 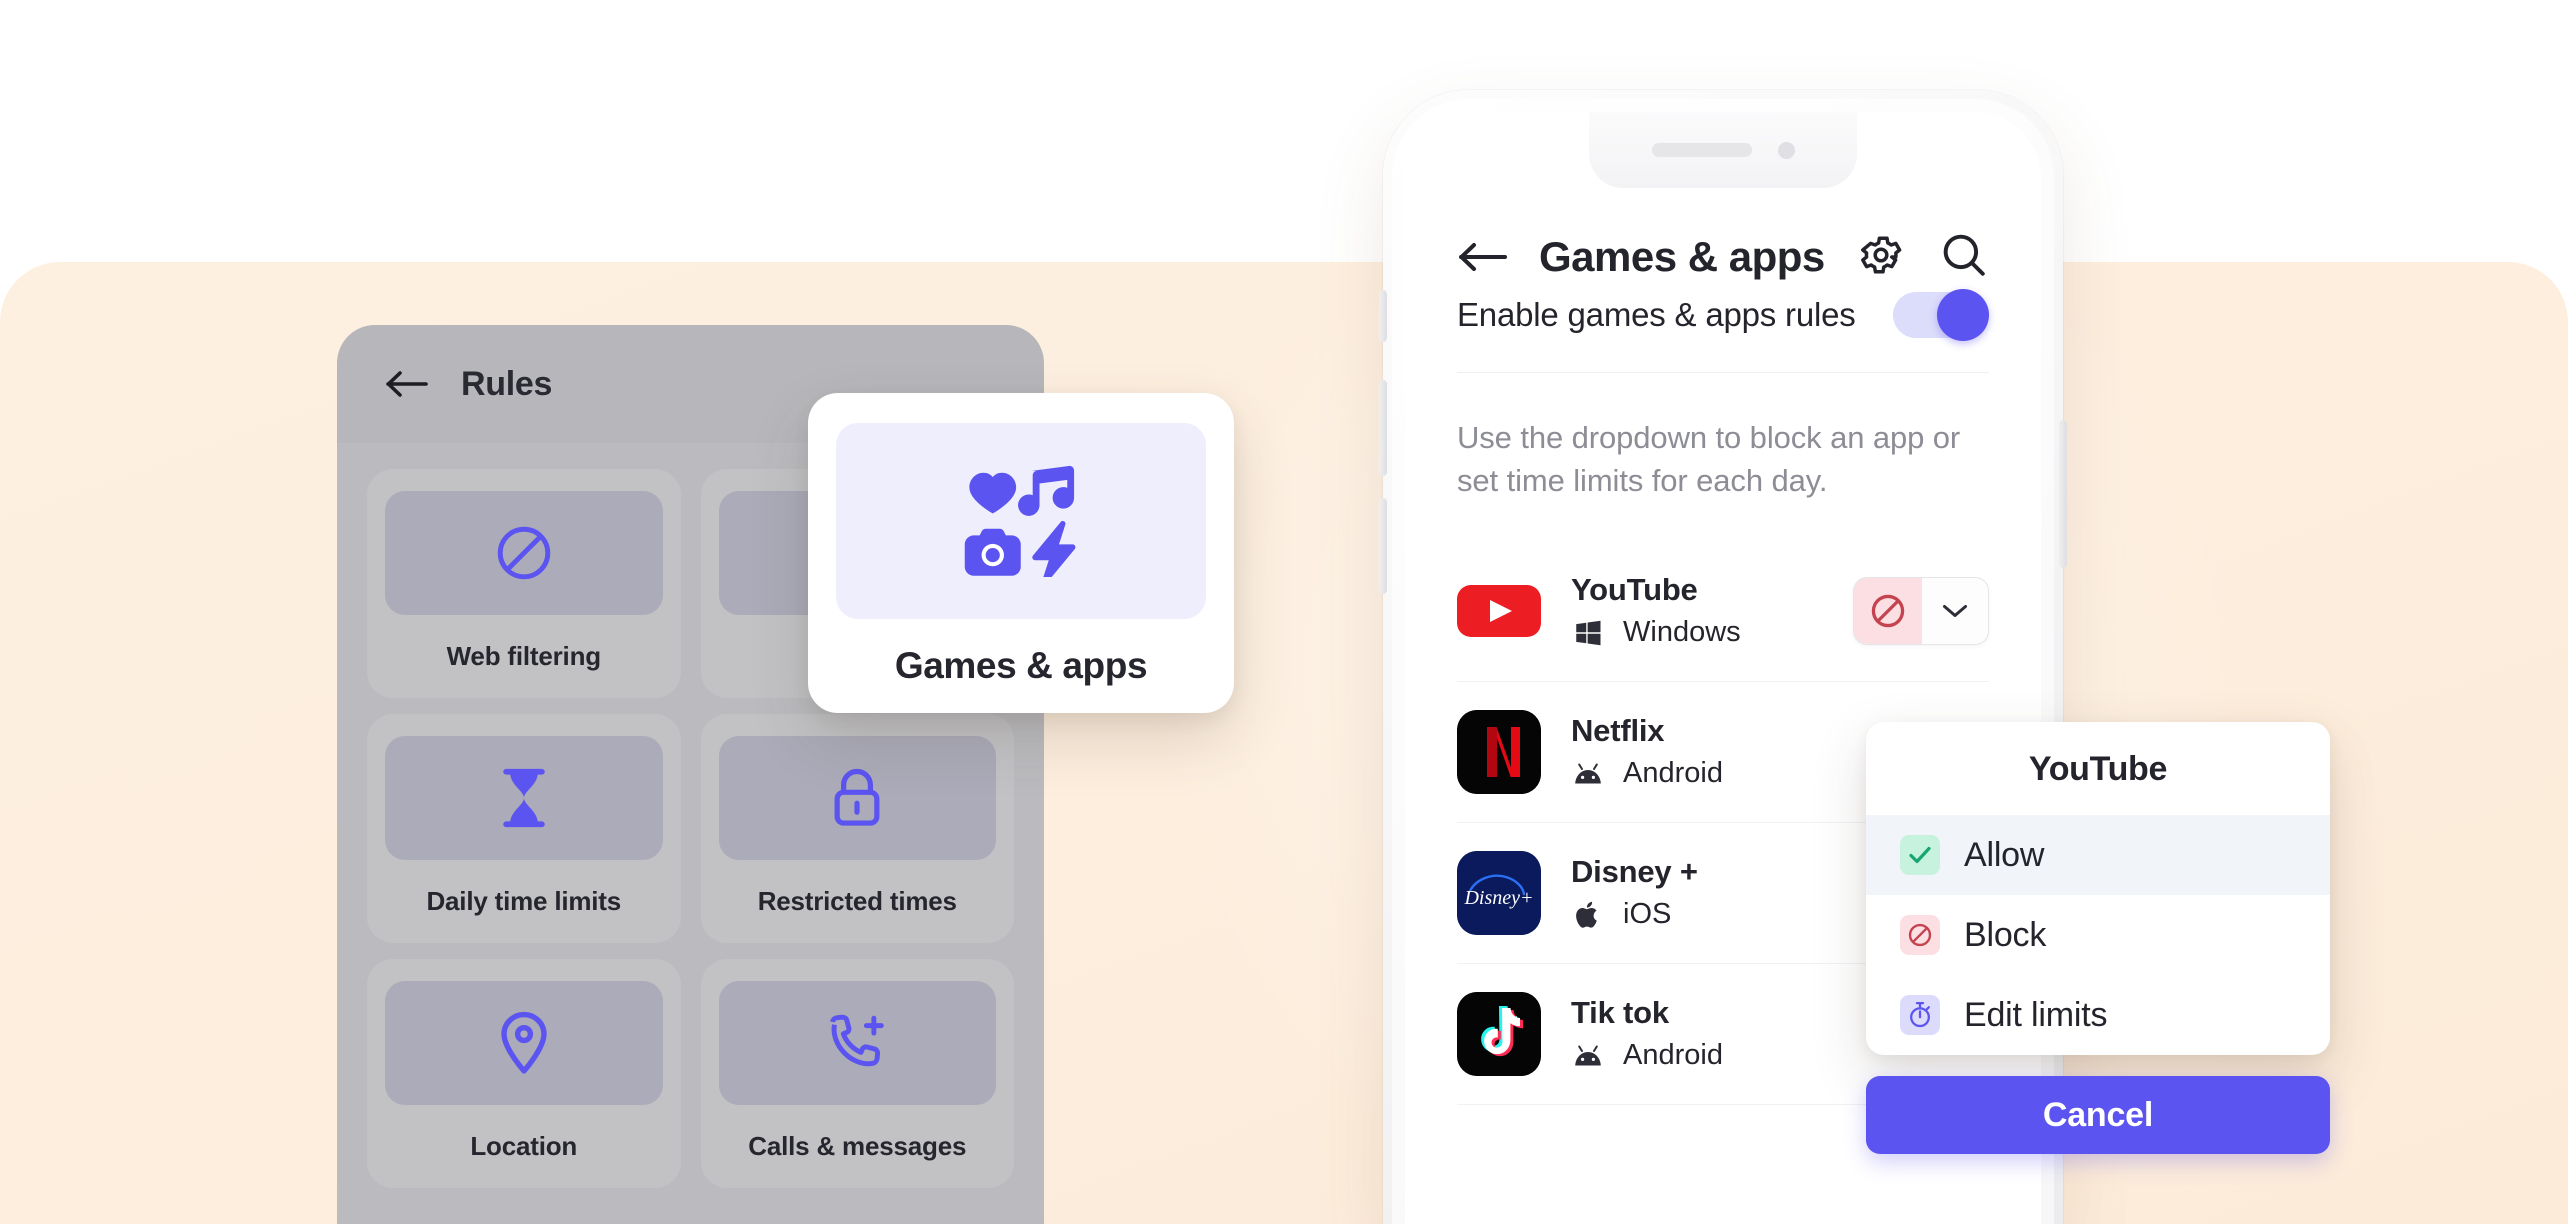 I want to click on rules-tile-calls-messages: Calls & messages, so click(x=857, y=1073).